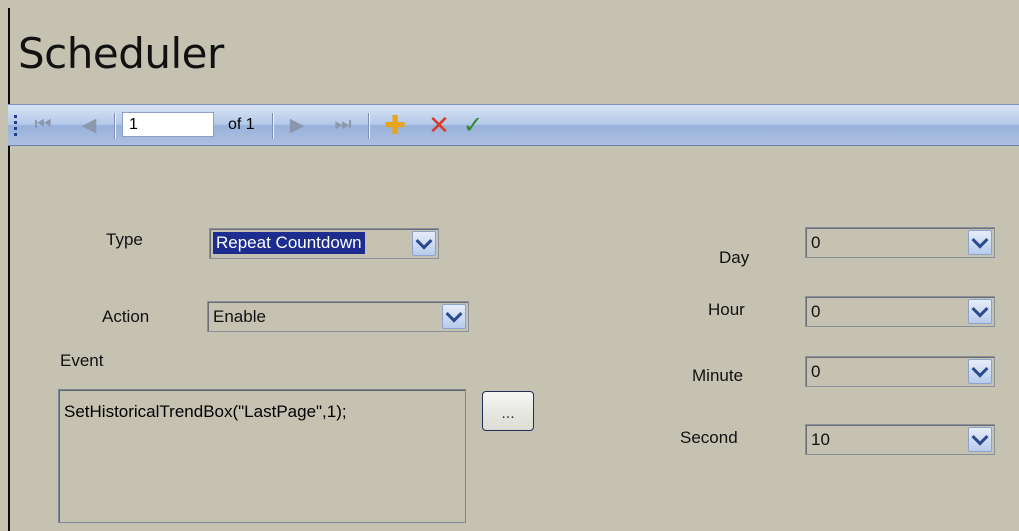 The height and width of the screenshot is (531, 1019). I want to click on day-value: 0, so click(816, 242).